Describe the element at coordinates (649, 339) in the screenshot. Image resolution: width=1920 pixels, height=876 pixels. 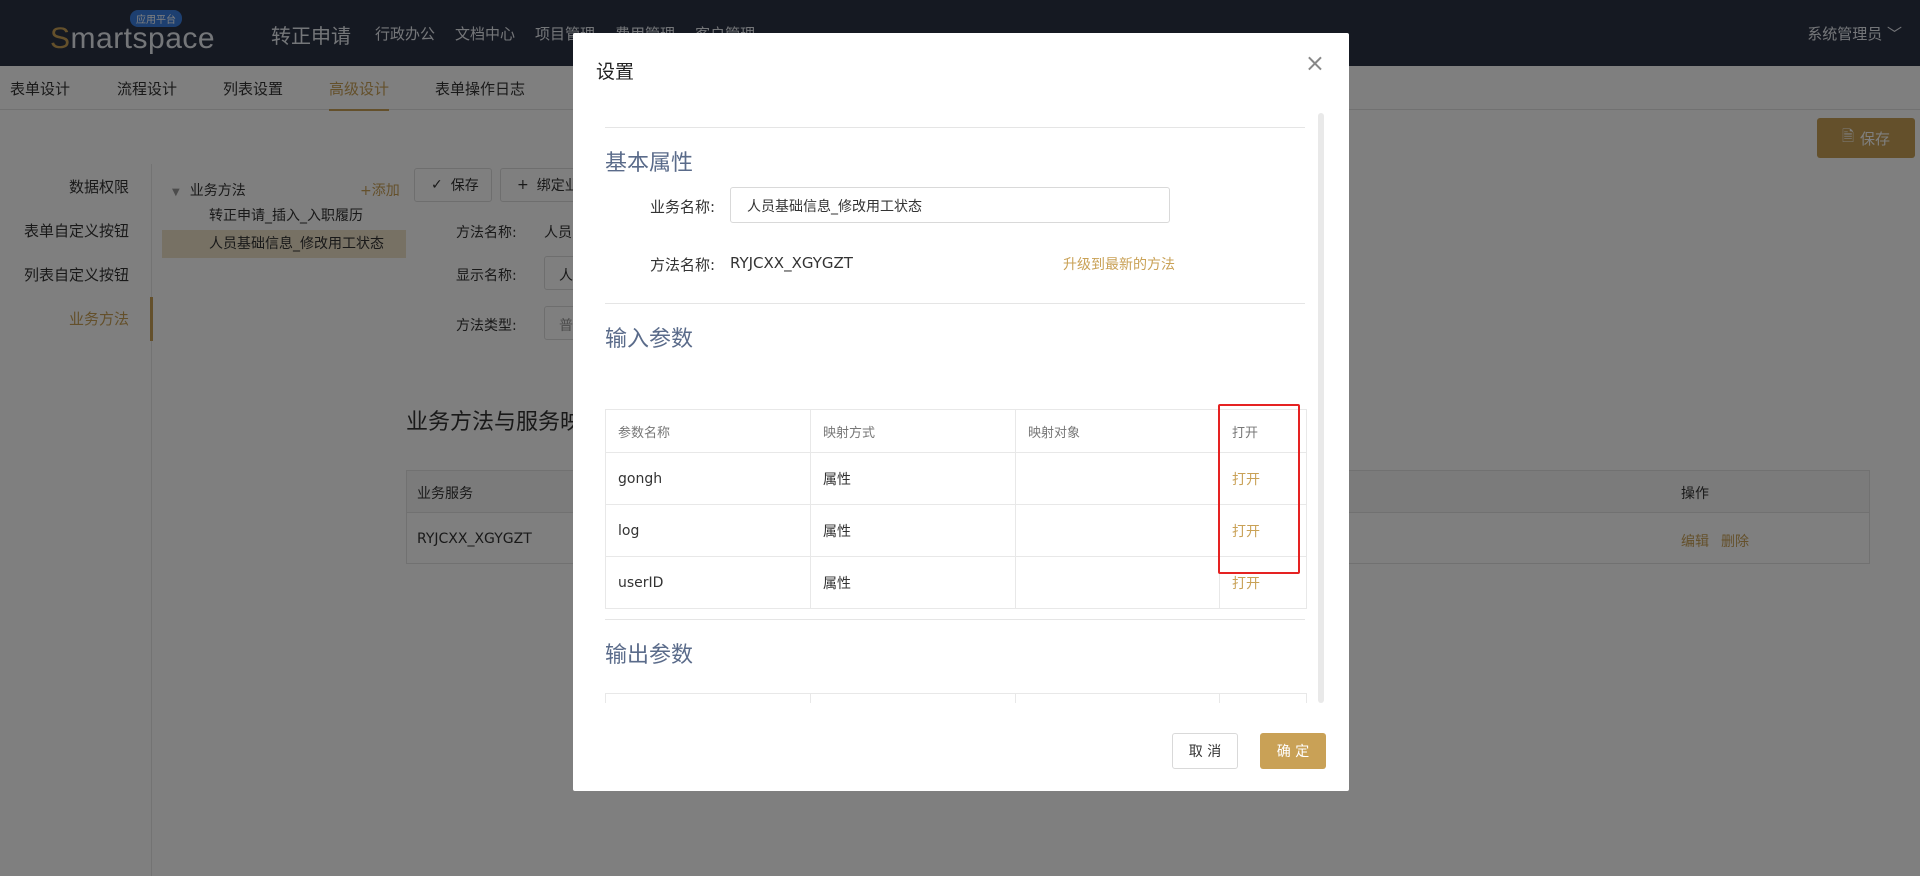
I see `input-params-title: 输入参数` at that location.